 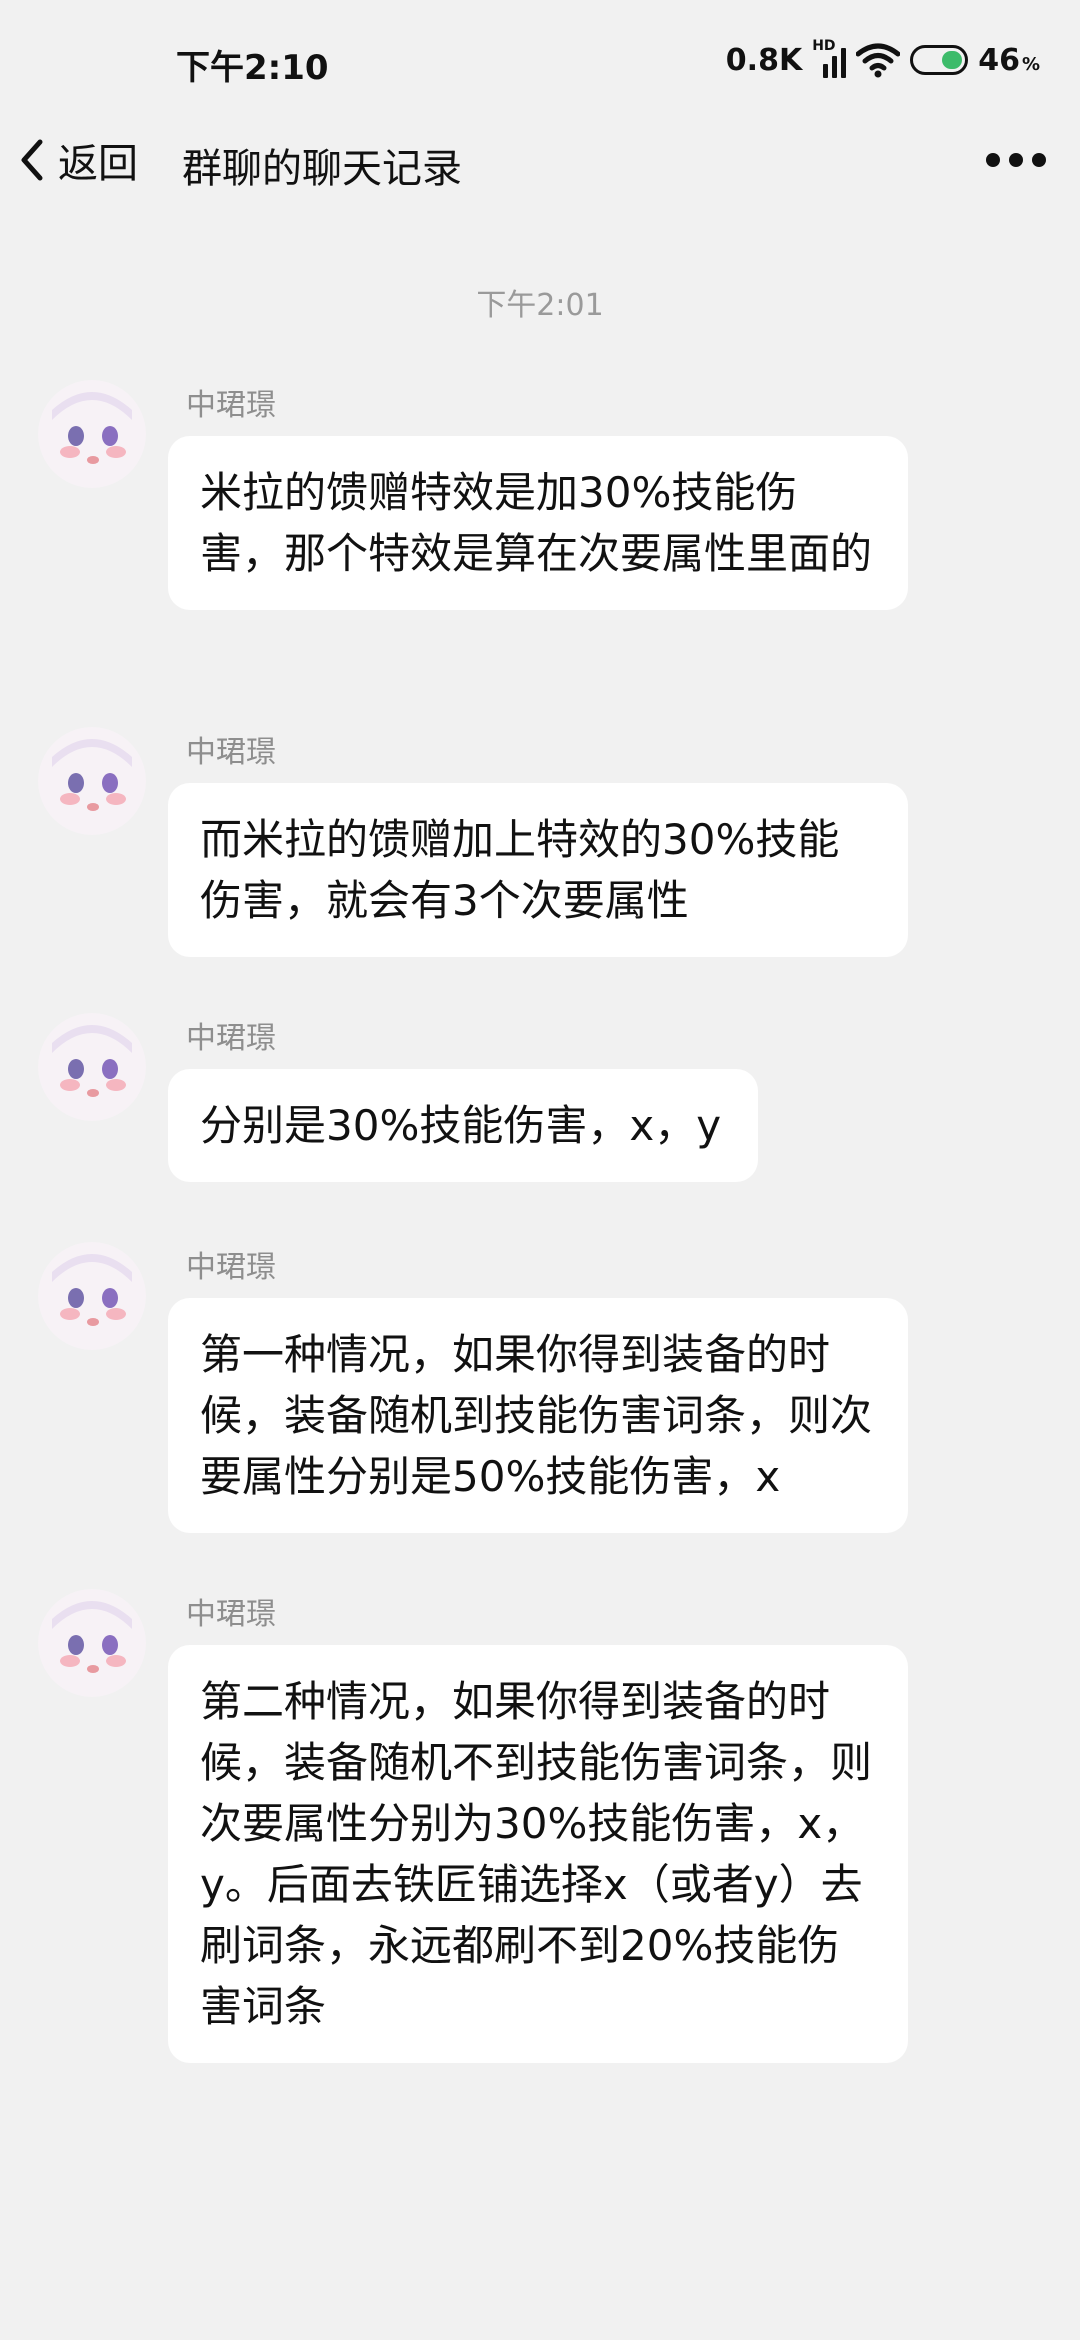 I want to click on battery-percent: 46%, so click(x=1009, y=60).